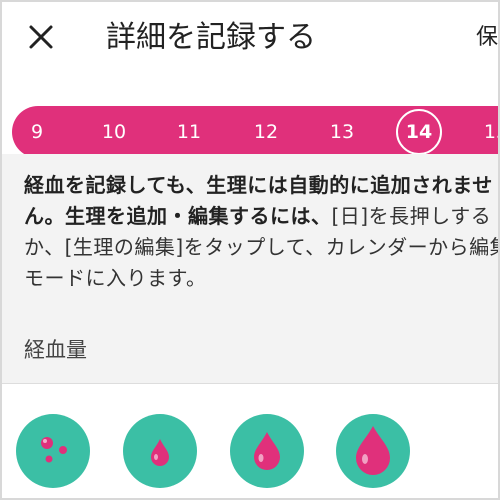  Describe the element at coordinates (37, 132) in the screenshot. I see `date-item-9: 9` at that location.